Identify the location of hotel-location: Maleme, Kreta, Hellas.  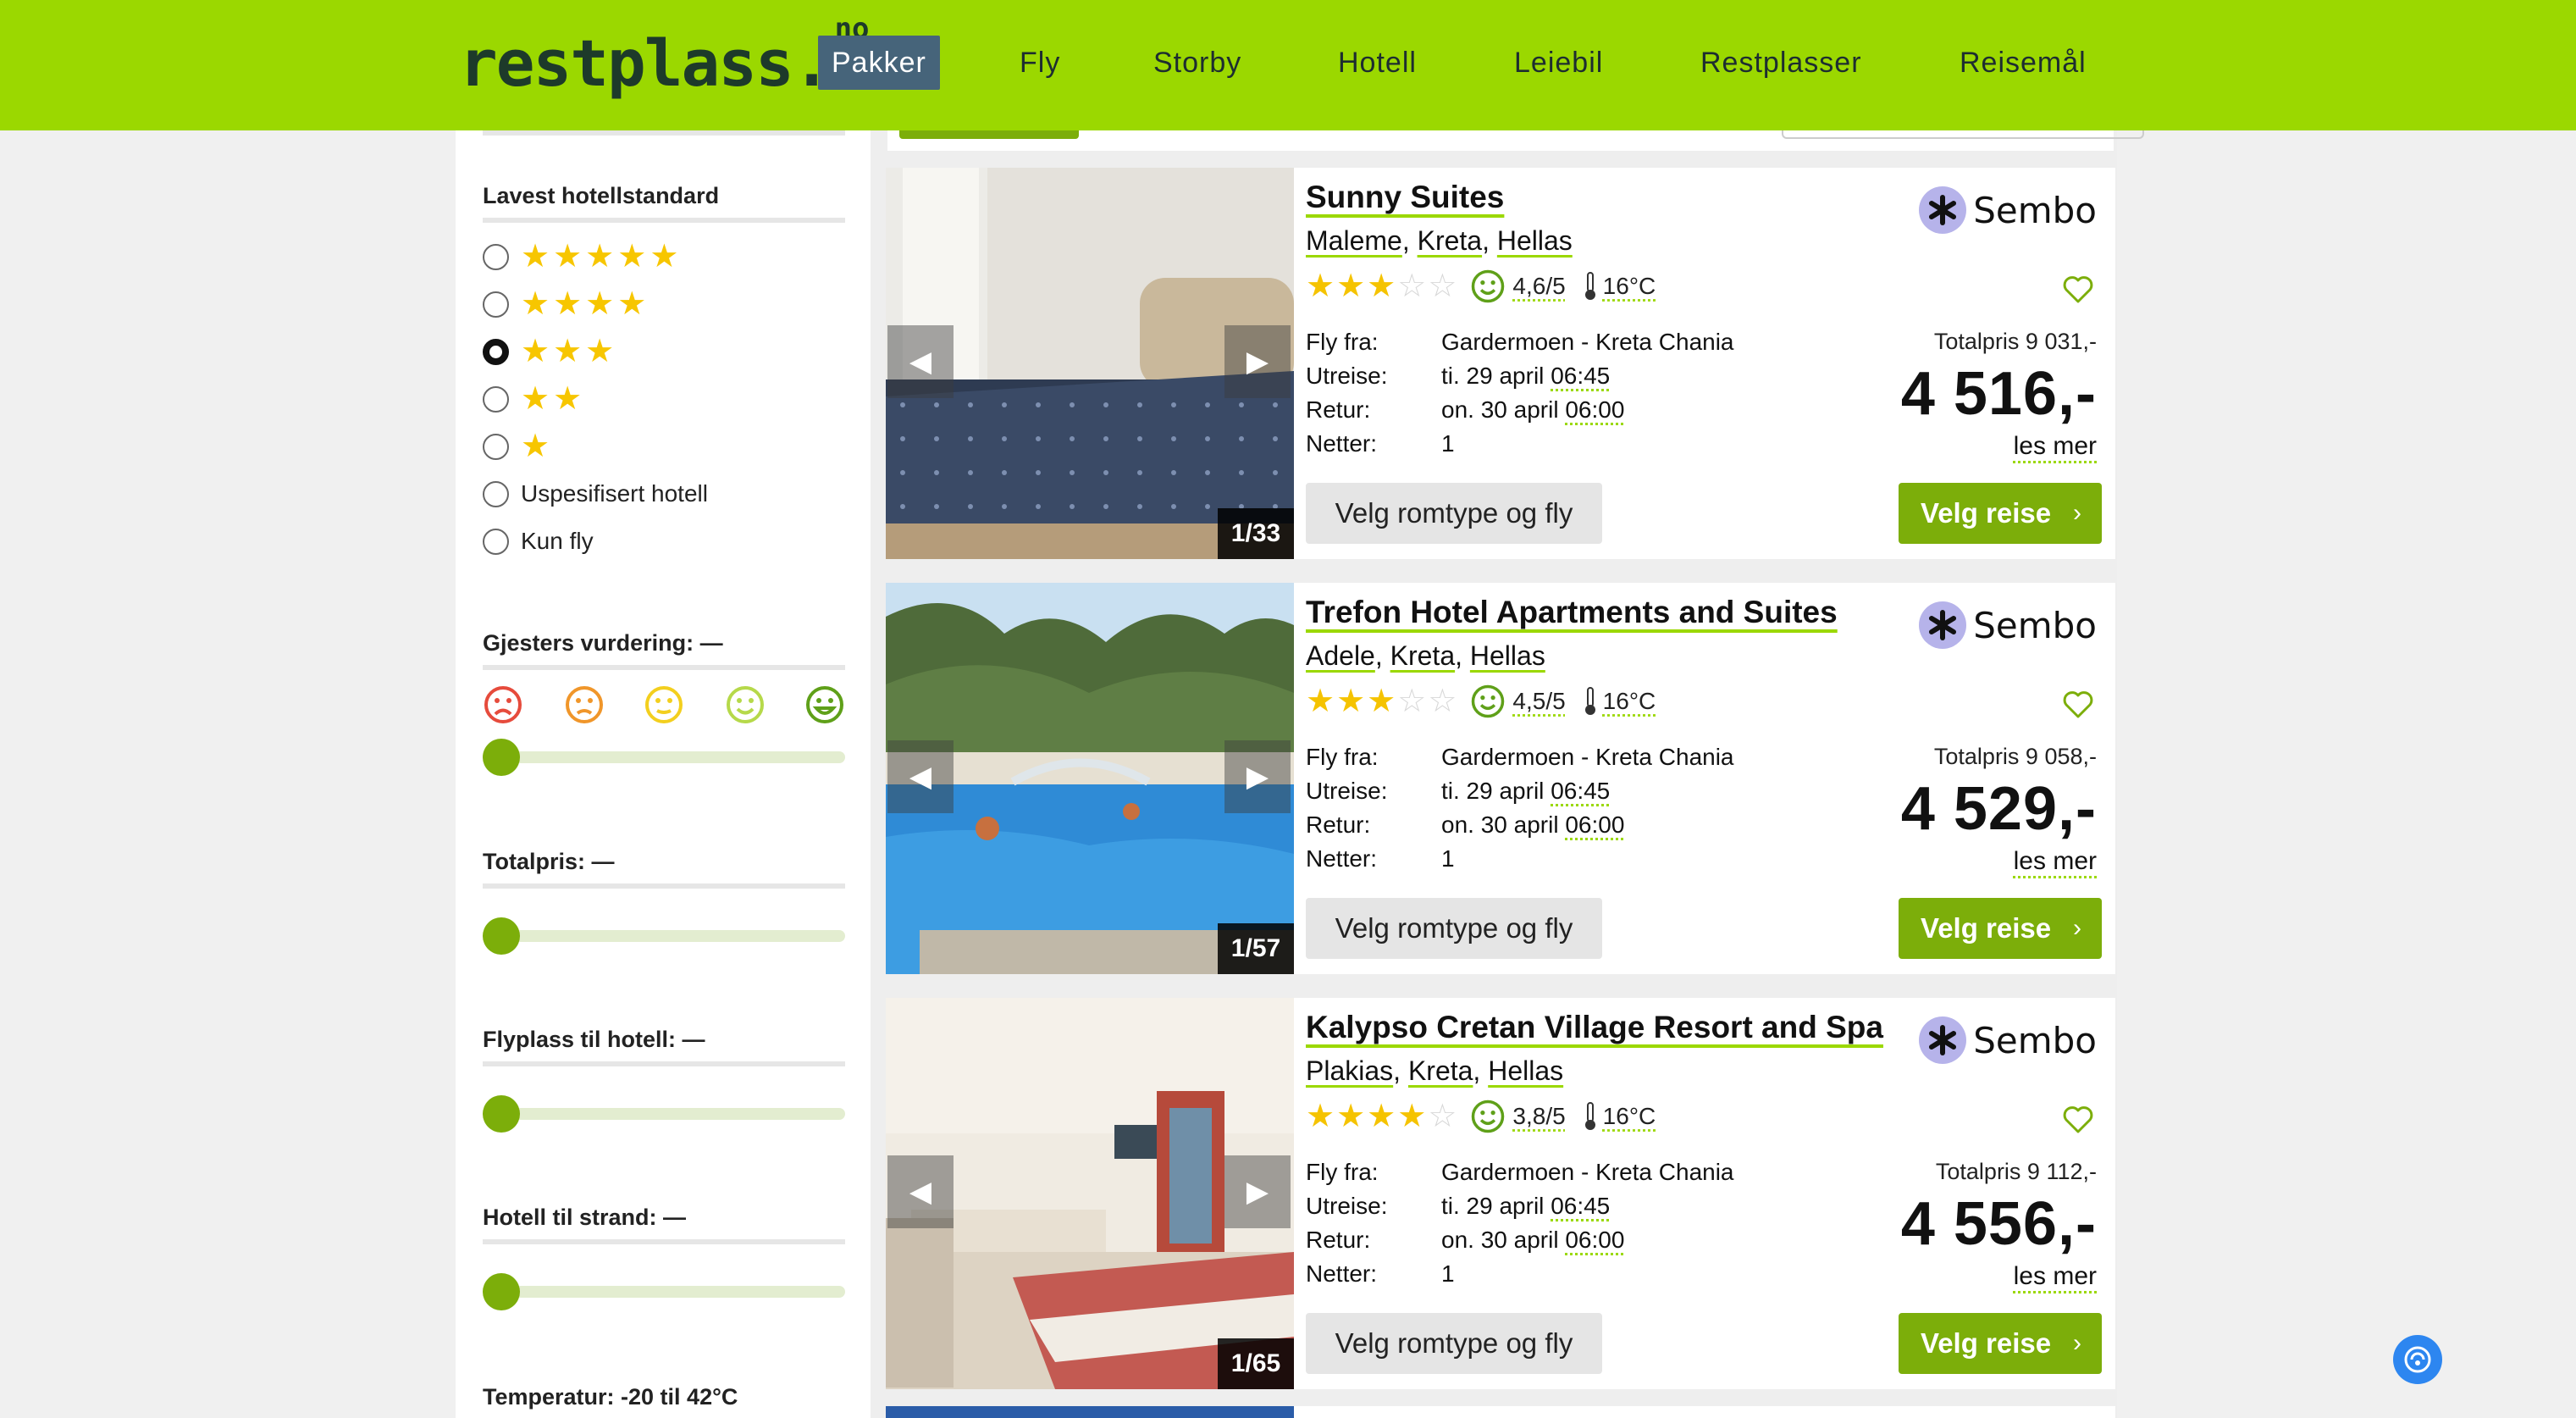
(1439, 240).